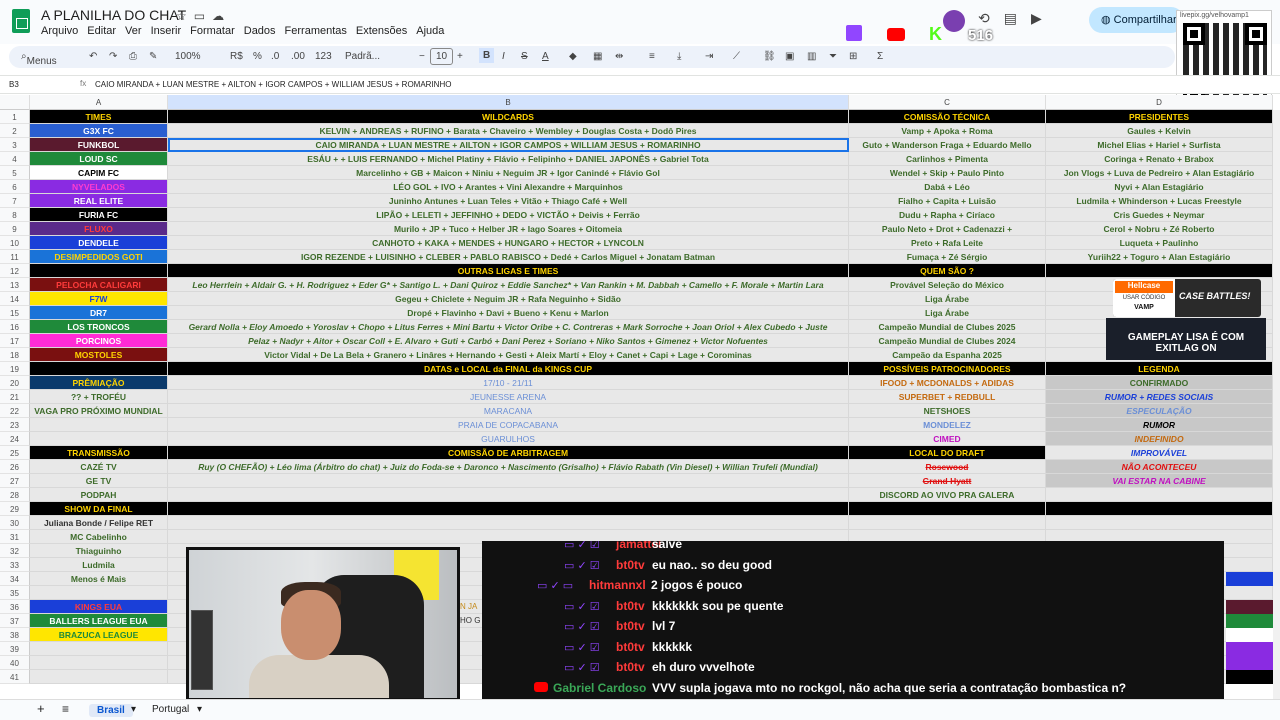  Describe the element at coordinates (15, 173) in the screenshot. I see `row-number: 5` at that location.